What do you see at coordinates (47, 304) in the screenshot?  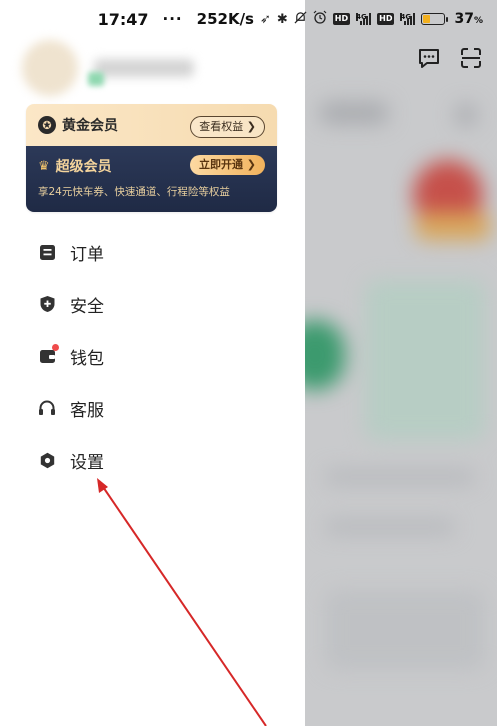 I see `shield-icon` at bounding box center [47, 304].